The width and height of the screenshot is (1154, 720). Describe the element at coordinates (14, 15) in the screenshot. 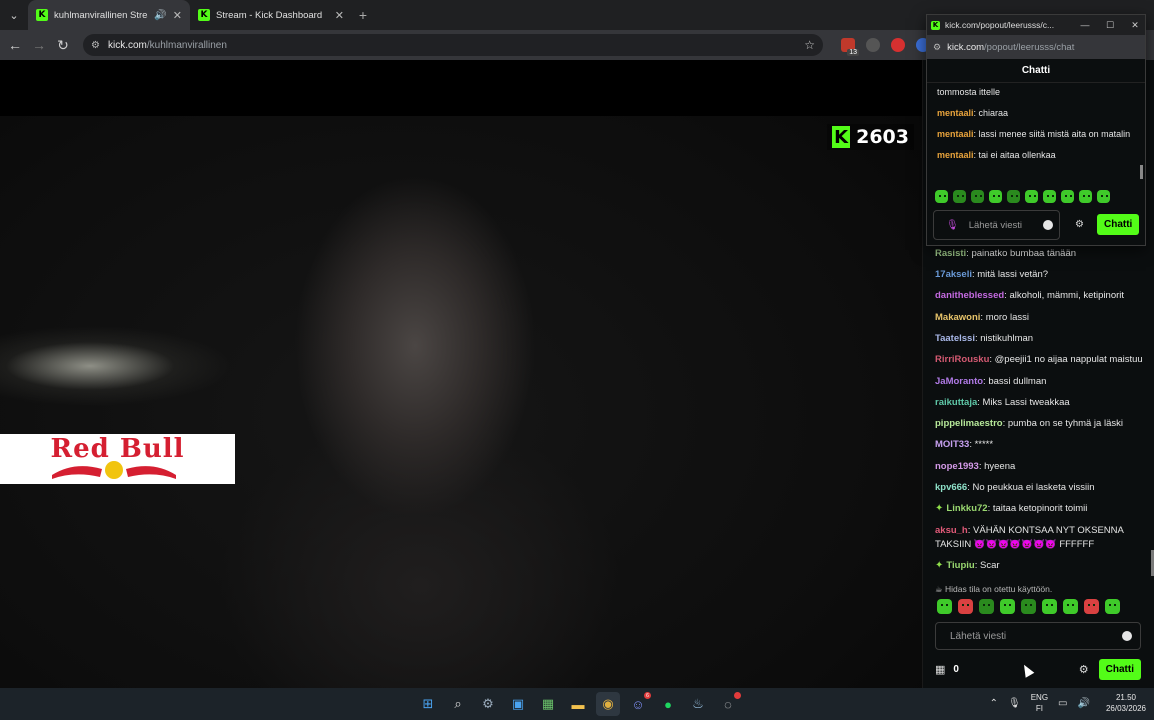

I see `tab-search-chevron-icon: ⌄` at that location.